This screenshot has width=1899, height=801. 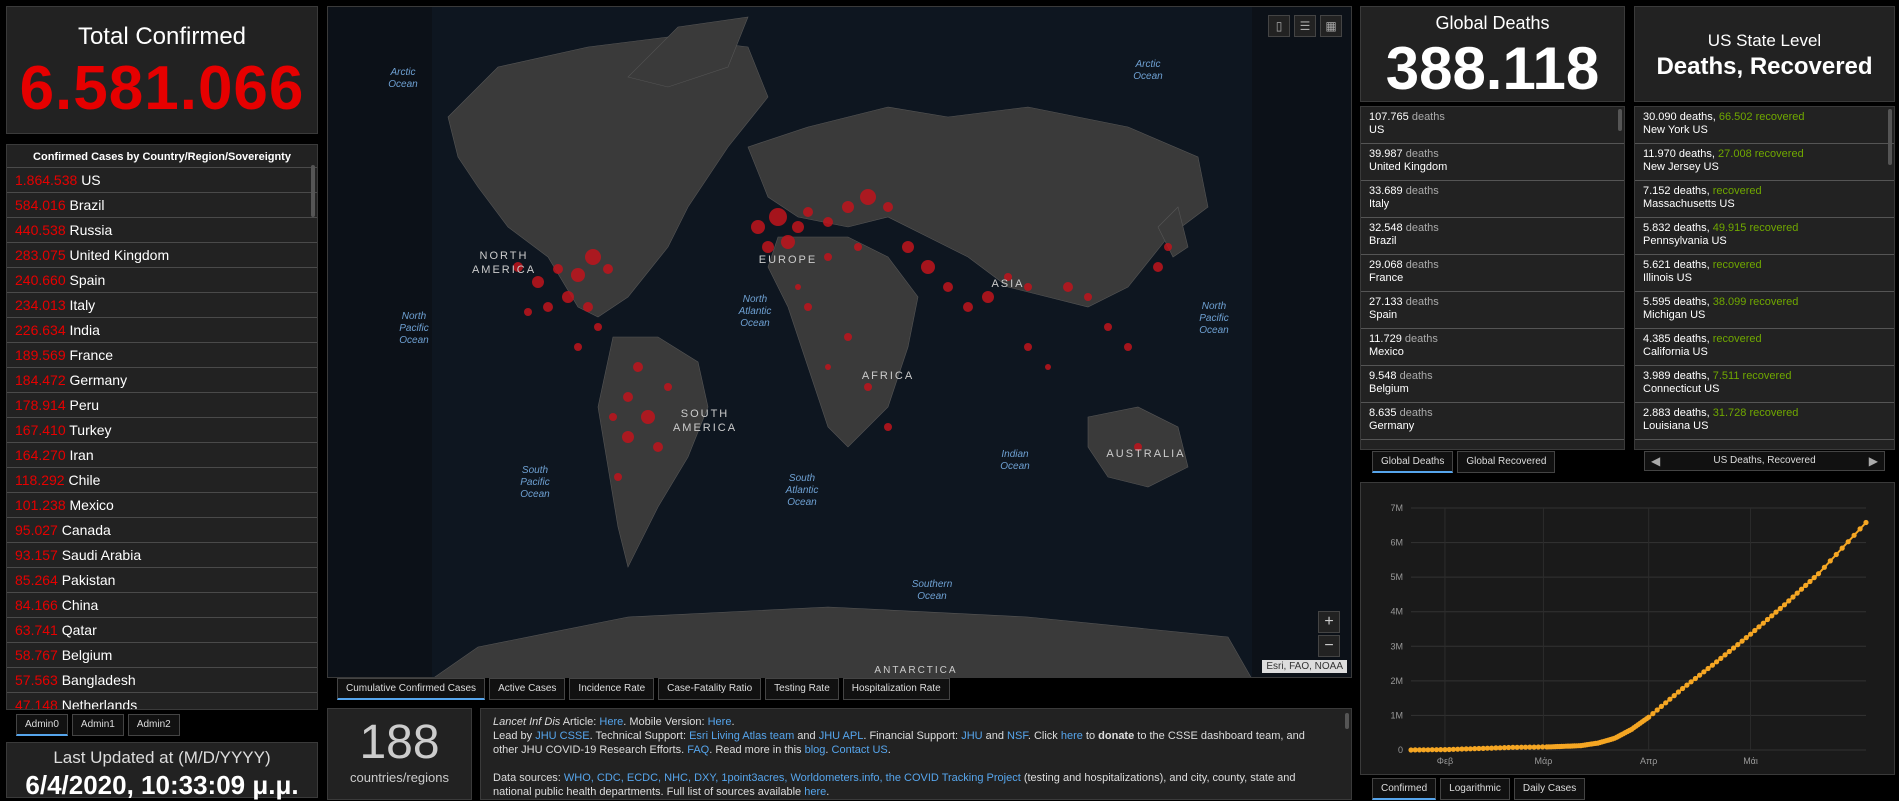 I want to click on country-row: 93.157 Saudi Arabia, so click(x=162, y=554).